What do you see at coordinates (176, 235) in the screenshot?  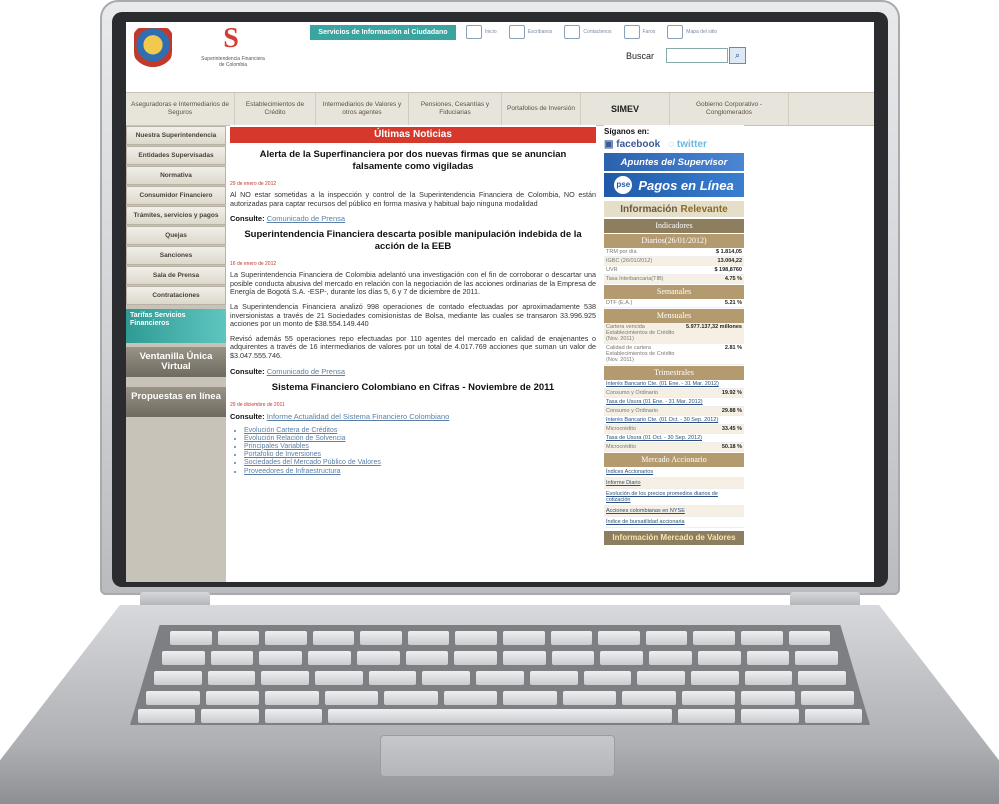 I see `sidebar-item-quejas: Quejas` at bounding box center [176, 235].